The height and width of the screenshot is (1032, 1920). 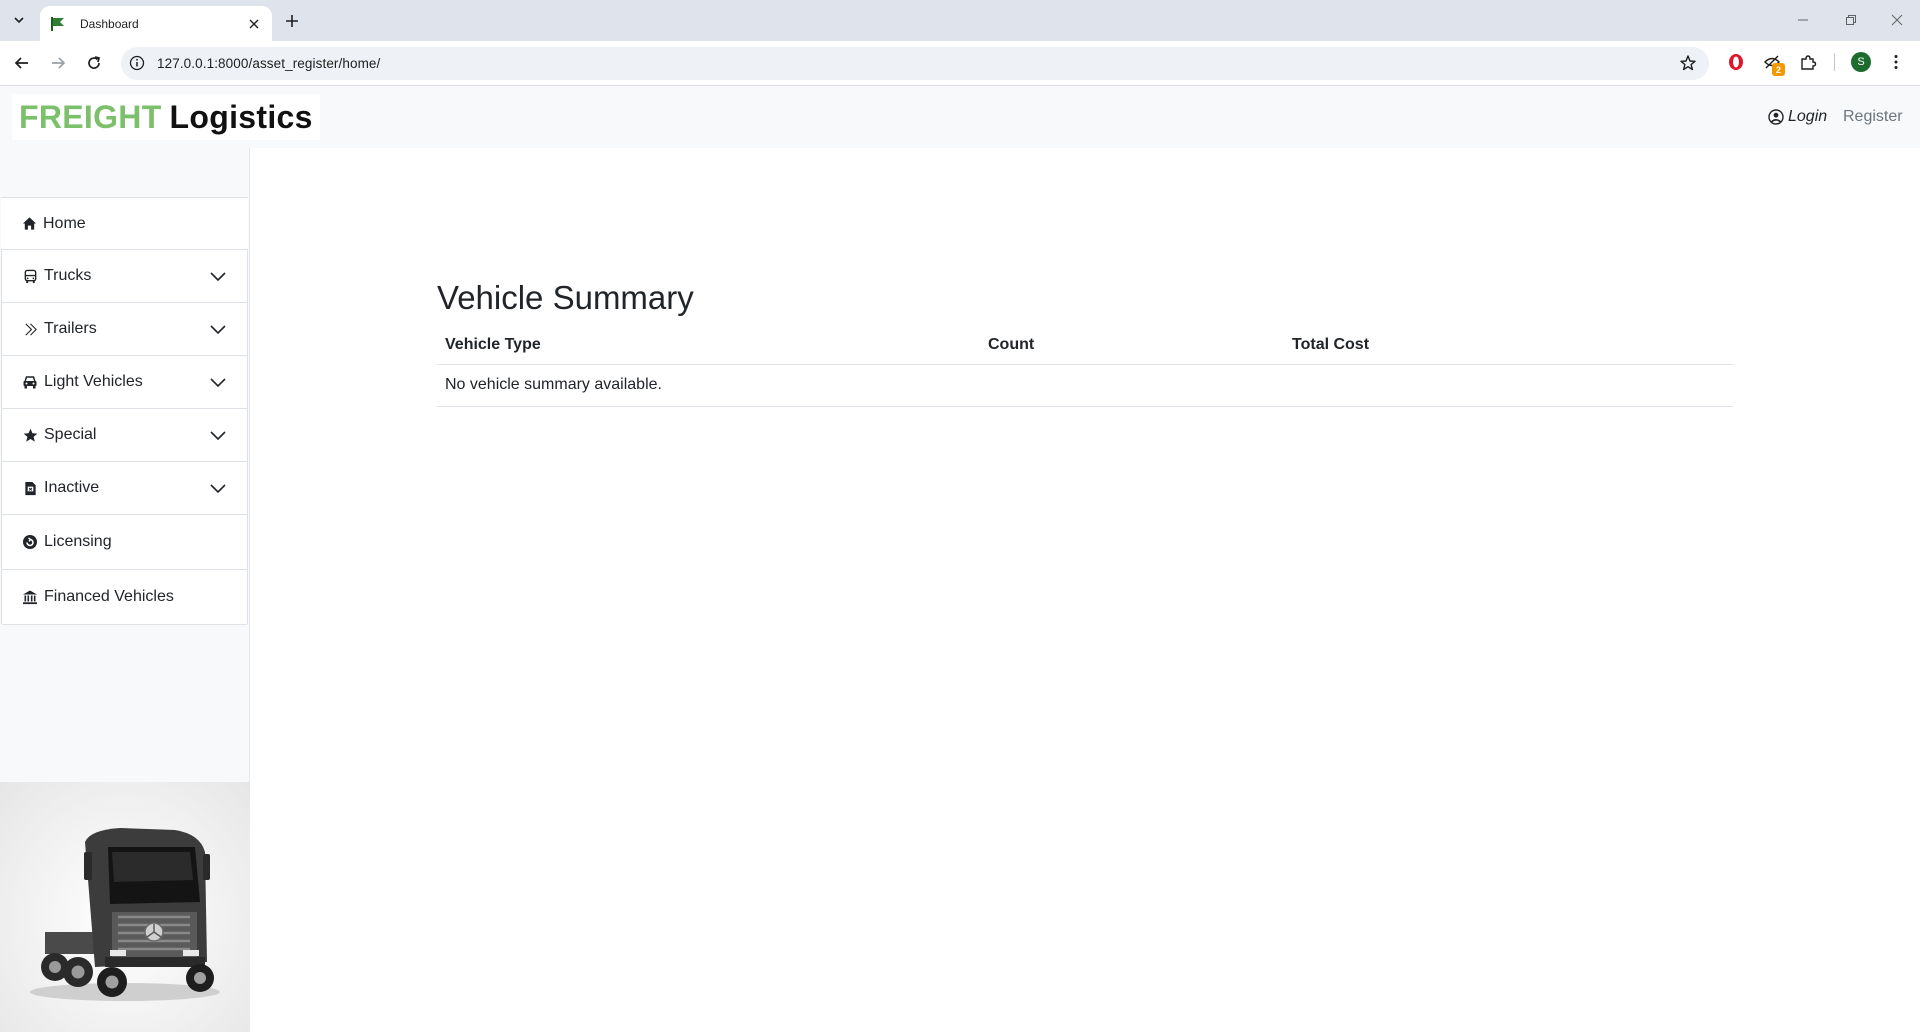 I want to click on extension-badge: 2, so click(x=1778, y=69).